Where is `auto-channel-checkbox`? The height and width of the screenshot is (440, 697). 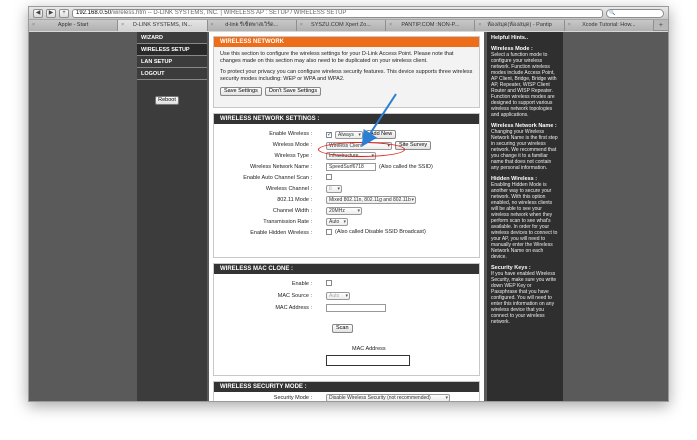 auto-channel-checkbox is located at coordinates (329, 177).